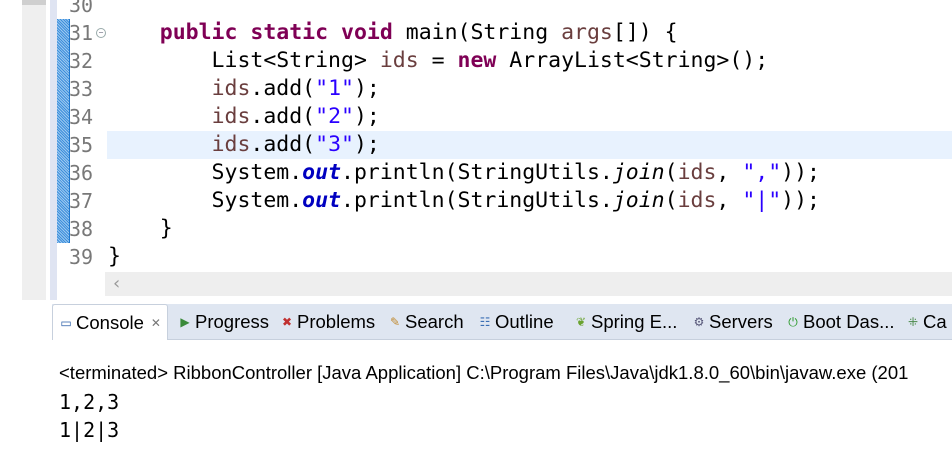 The width and height of the screenshot is (952, 450). I want to click on tab-label: Ca, so click(935, 321).